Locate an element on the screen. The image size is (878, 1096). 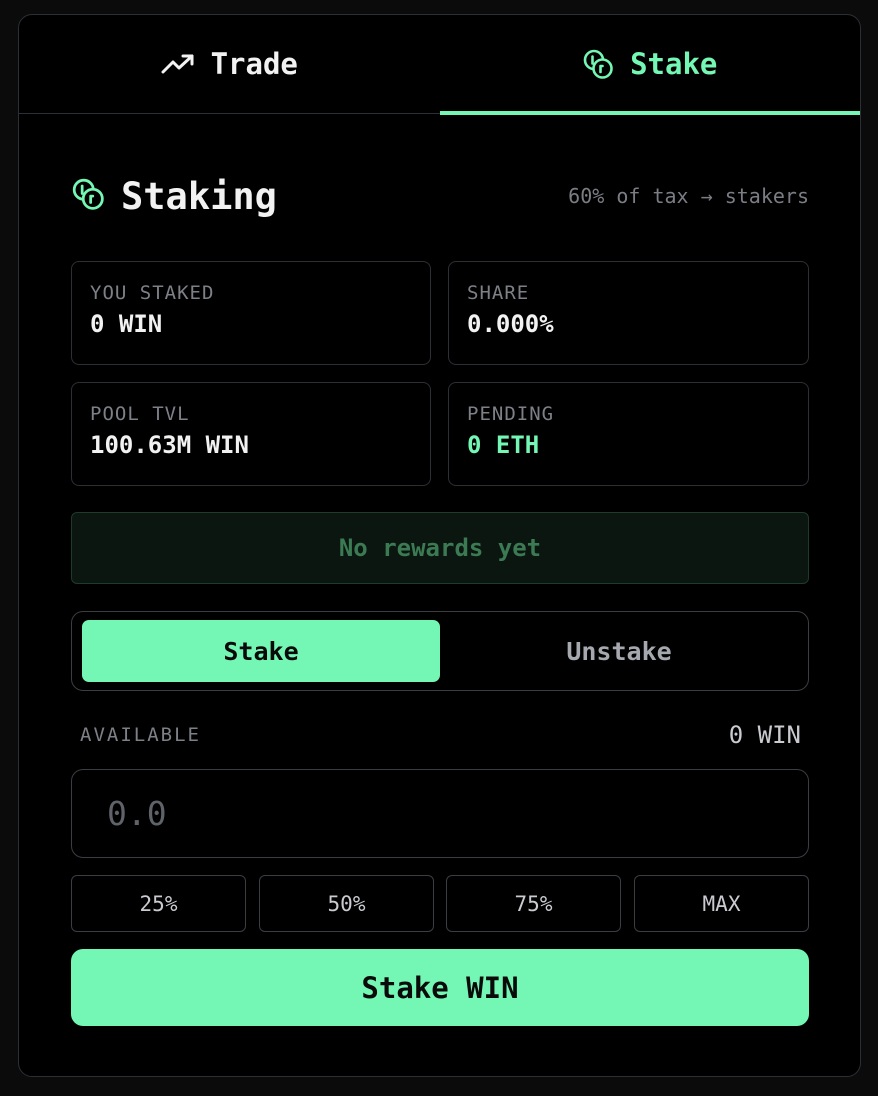
max-button: MAX is located at coordinates (721, 903).